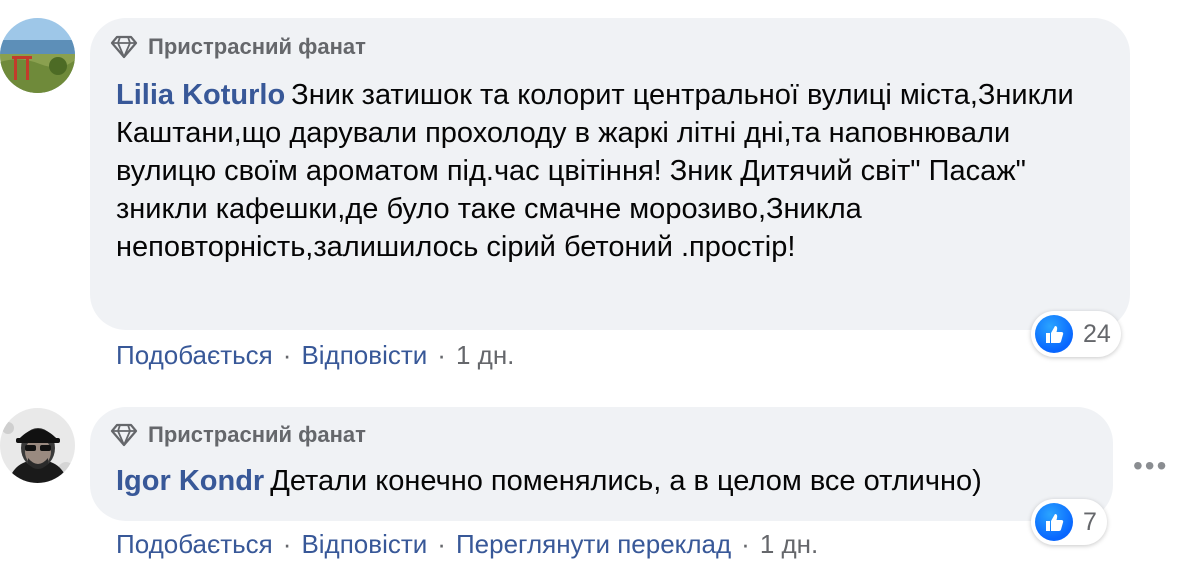 The width and height of the screenshot is (1200, 570). What do you see at coordinates (1150, 466) in the screenshot?
I see `more-options-icon: •••` at bounding box center [1150, 466].